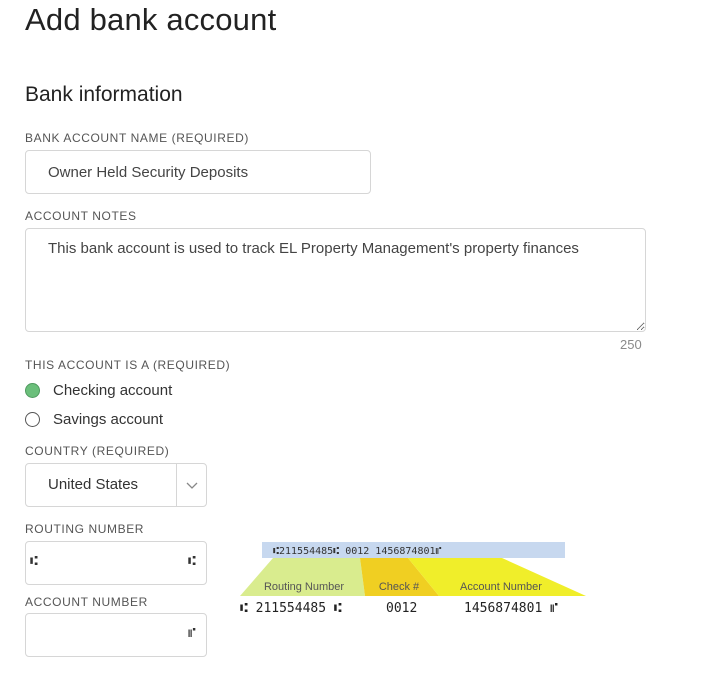  Describe the element at coordinates (116, 563) in the screenshot. I see `routing-number-input` at that location.